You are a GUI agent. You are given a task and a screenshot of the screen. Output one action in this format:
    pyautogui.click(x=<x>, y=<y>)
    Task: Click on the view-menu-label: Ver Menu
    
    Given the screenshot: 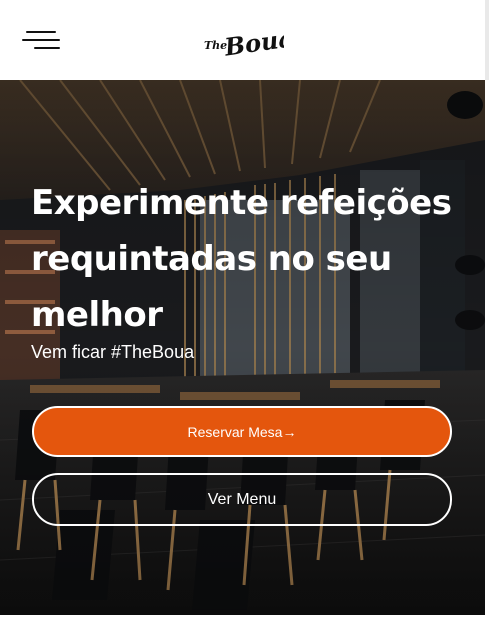 What is the action you would take?
    pyautogui.click(x=242, y=499)
    